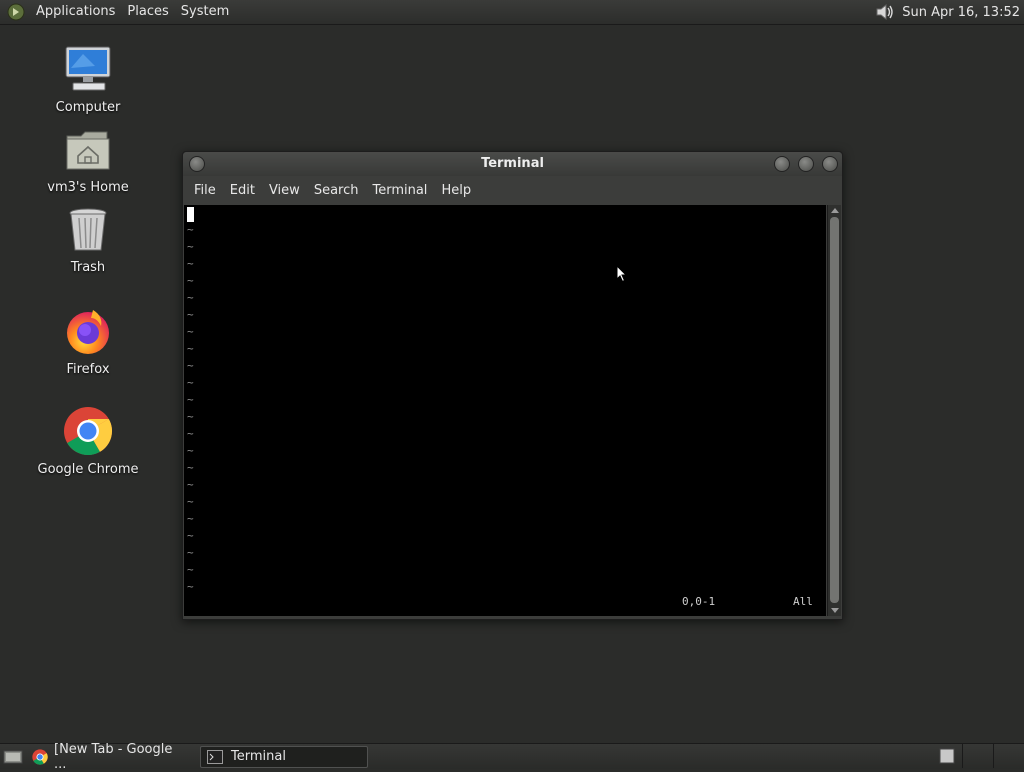 The height and width of the screenshot is (772, 1024). Describe the element at coordinates (88, 107) in the screenshot. I see `desktop-icon-label: Computer` at that location.